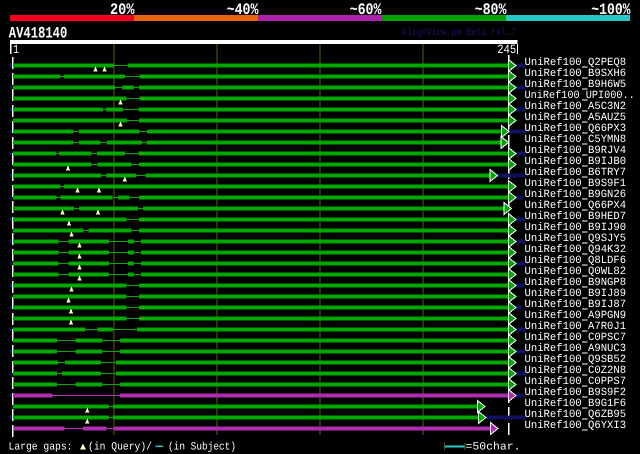 The width and height of the screenshot is (640, 454). What do you see at coordinates (576, 426) in the screenshot?
I see `svg-text: UniRef100 Q6YXI3` at bounding box center [576, 426].